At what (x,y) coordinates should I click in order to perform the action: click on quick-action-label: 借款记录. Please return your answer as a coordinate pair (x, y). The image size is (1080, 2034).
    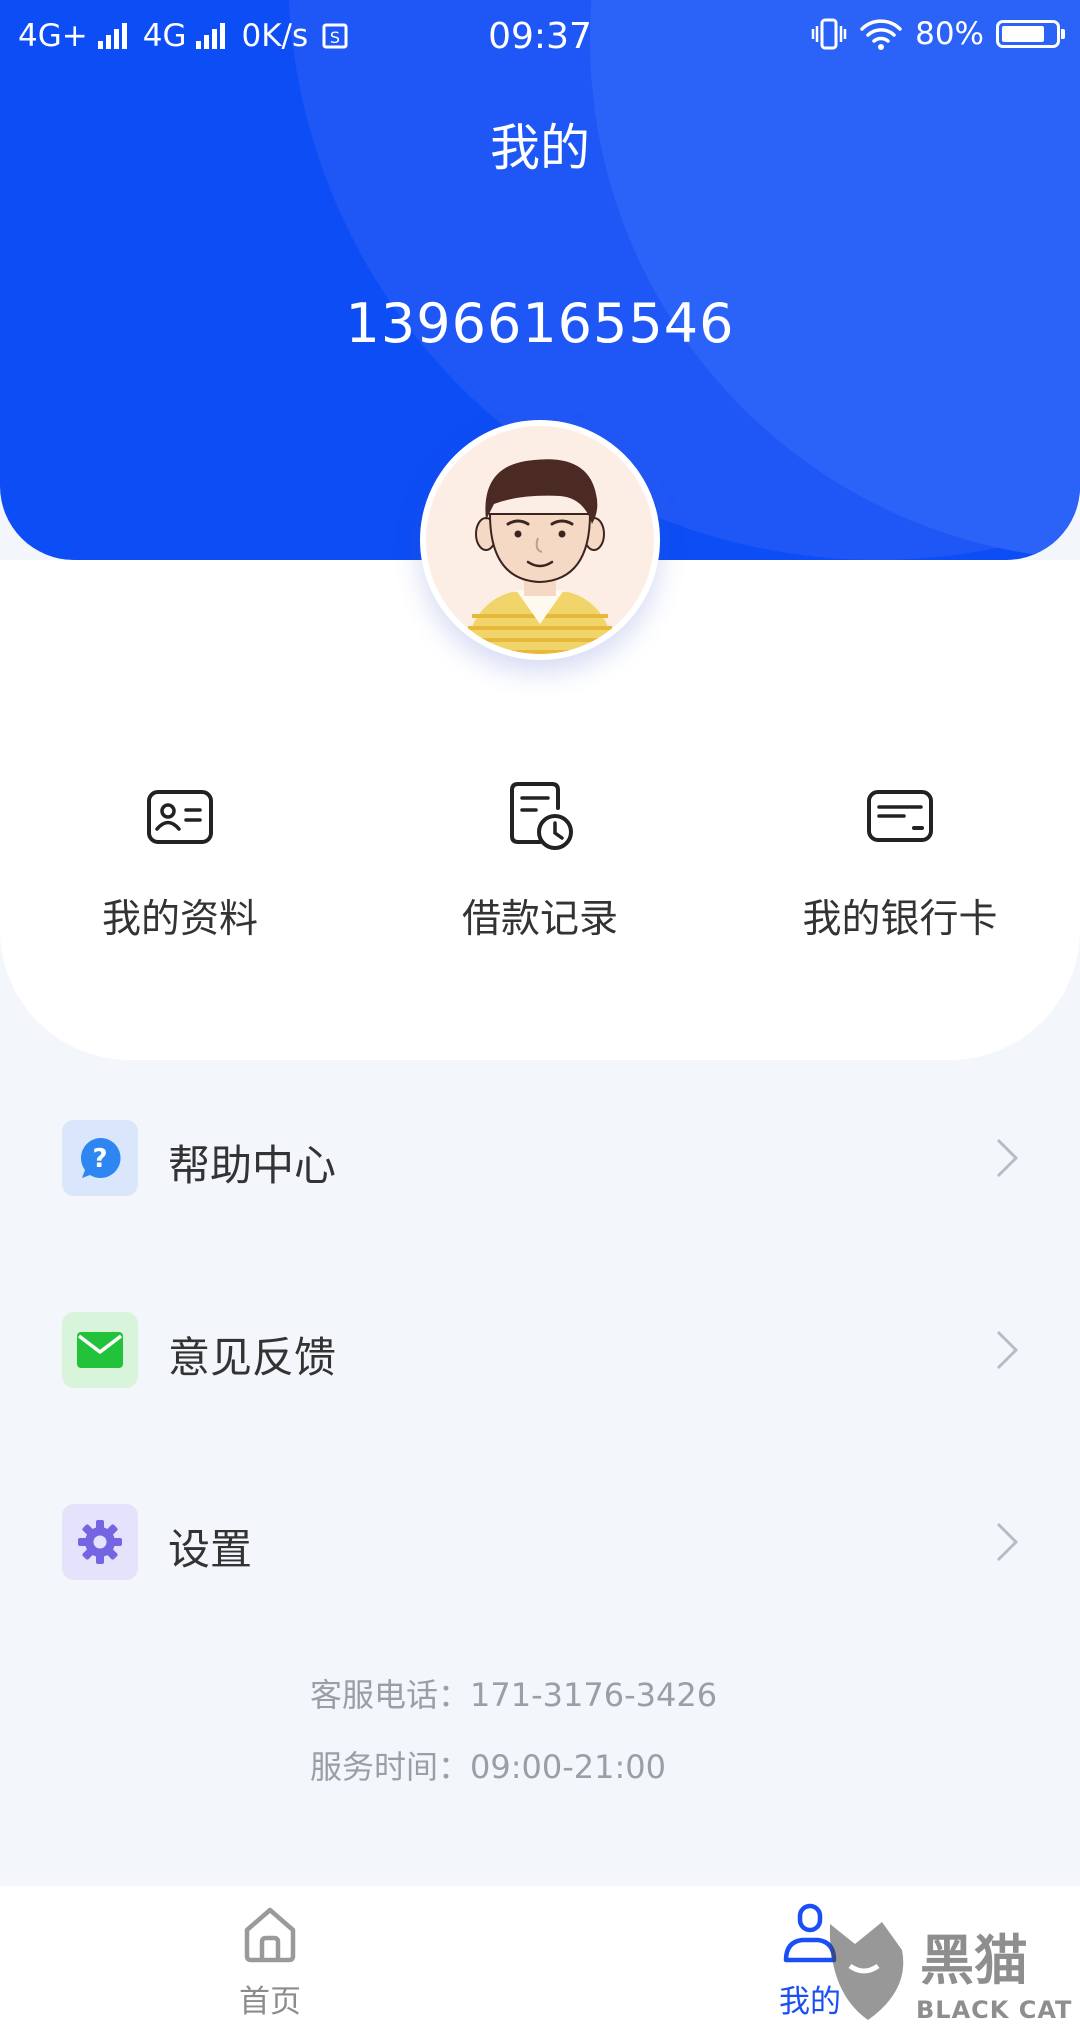
    Looking at the image, I should click on (539, 919).